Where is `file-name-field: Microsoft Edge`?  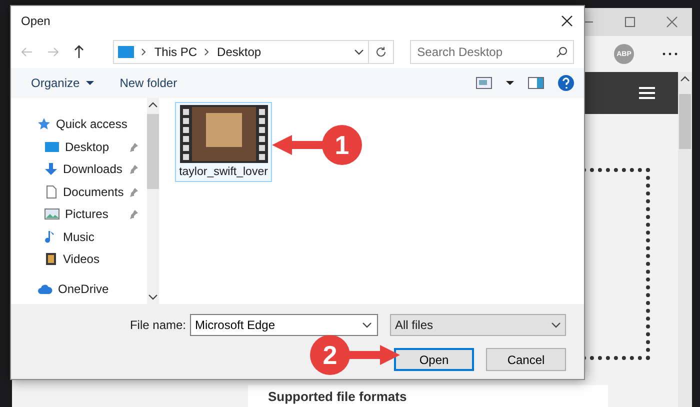 file-name-field: Microsoft Edge is located at coordinates (284, 325).